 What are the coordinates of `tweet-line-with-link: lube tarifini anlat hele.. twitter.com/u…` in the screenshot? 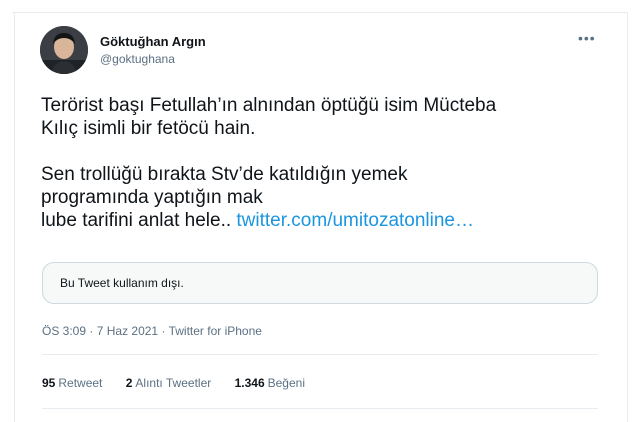 It's located at (326, 220).